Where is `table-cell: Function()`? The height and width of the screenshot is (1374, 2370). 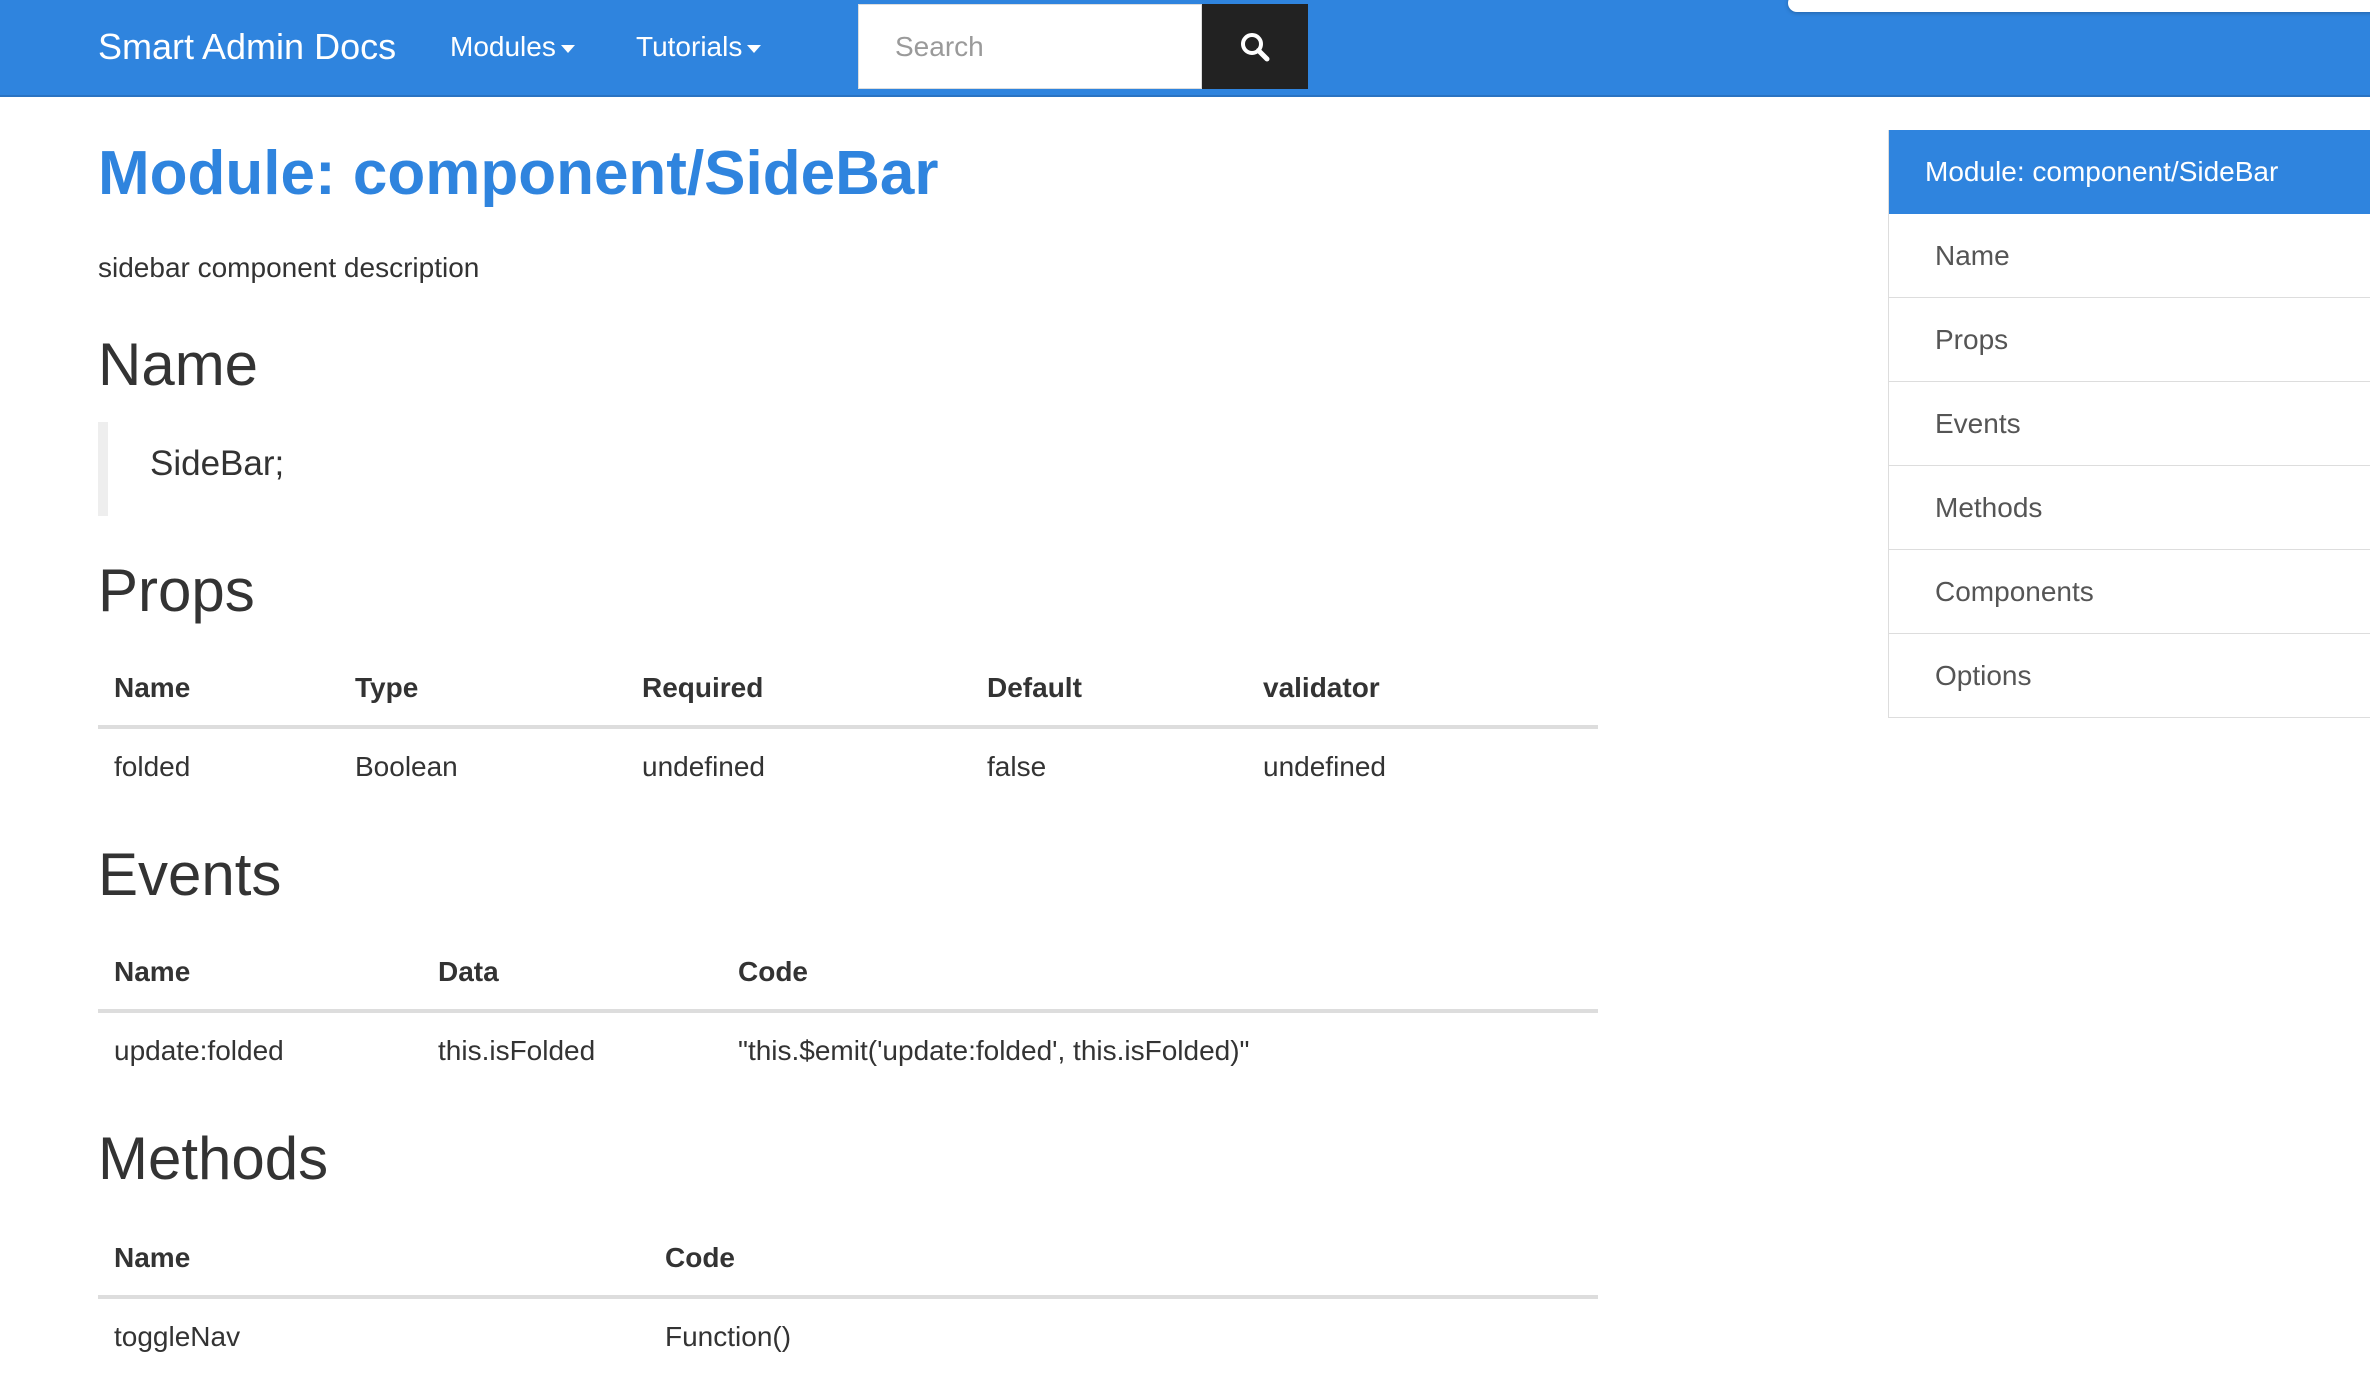
table-cell: Function() is located at coordinates (728, 1336).